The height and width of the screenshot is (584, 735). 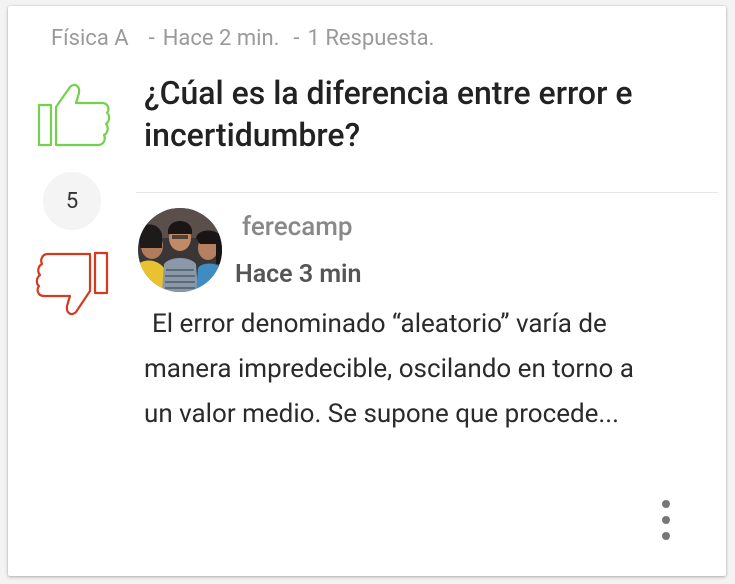 What do you see at coordinates (221, 38) in the screenshot?
I see `posted-time: Hace 2 min.` at bounding box center [221, 38].